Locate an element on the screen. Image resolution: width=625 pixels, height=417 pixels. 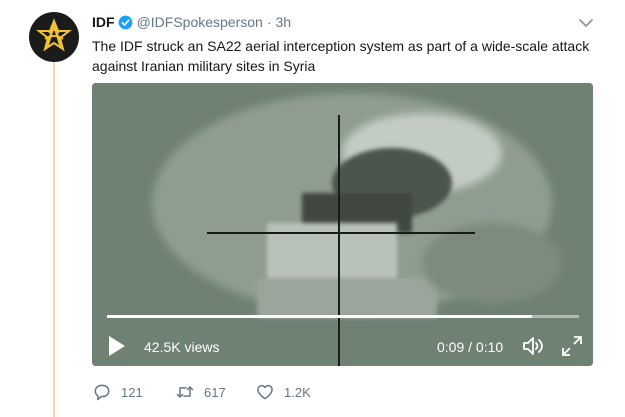
video-time: 0:09 / 0:10 is located at coordinates (470, 347).